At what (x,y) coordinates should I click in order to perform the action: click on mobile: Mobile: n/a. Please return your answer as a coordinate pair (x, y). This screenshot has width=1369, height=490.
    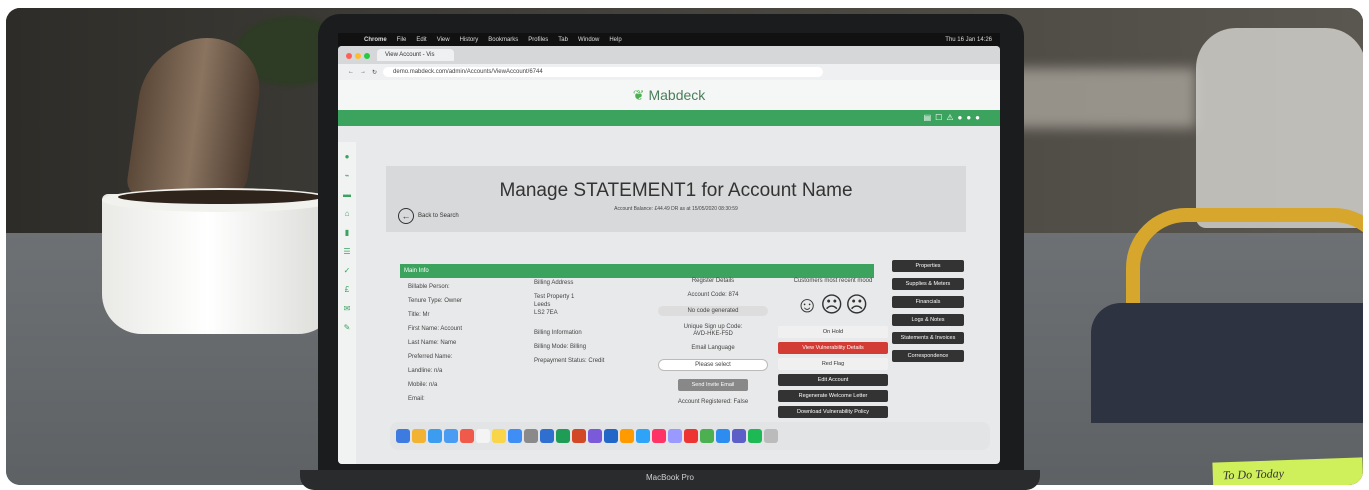
    Looking at the image, I should click on (423, 385).